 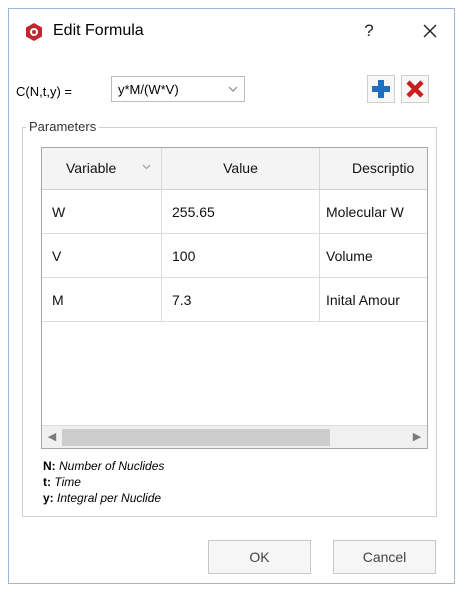 I want to click on add-parameter-button, so click(x=381, y=89).